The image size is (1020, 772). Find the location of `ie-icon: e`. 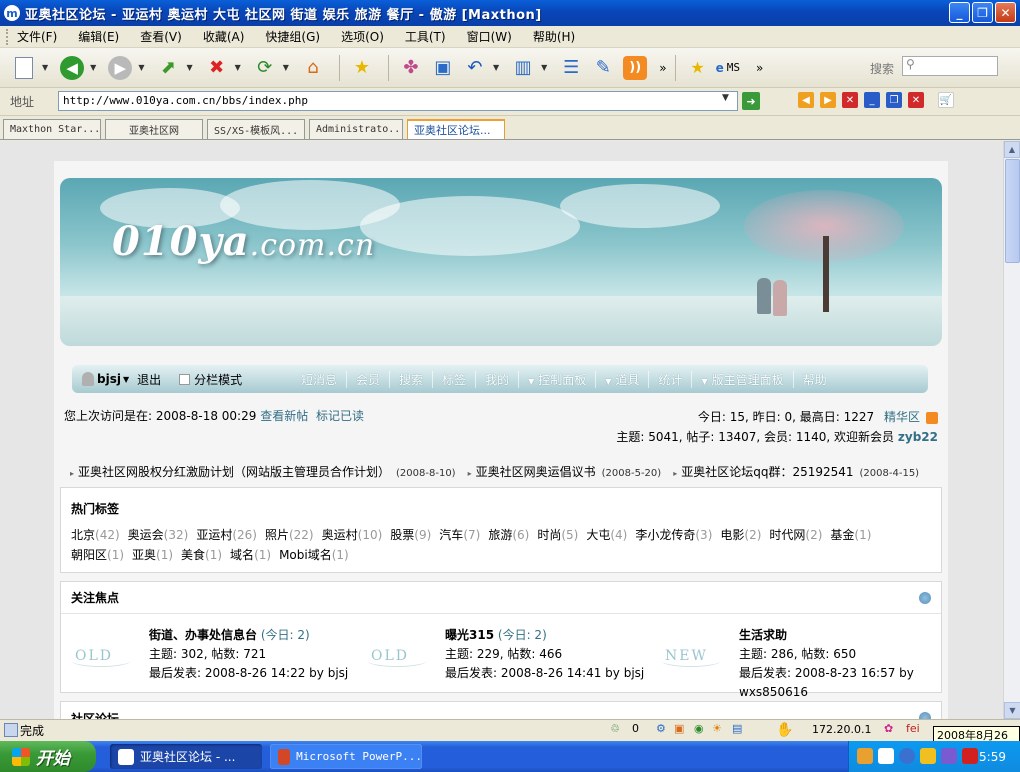

ie-icon: e is located at coordinates (720, 68).